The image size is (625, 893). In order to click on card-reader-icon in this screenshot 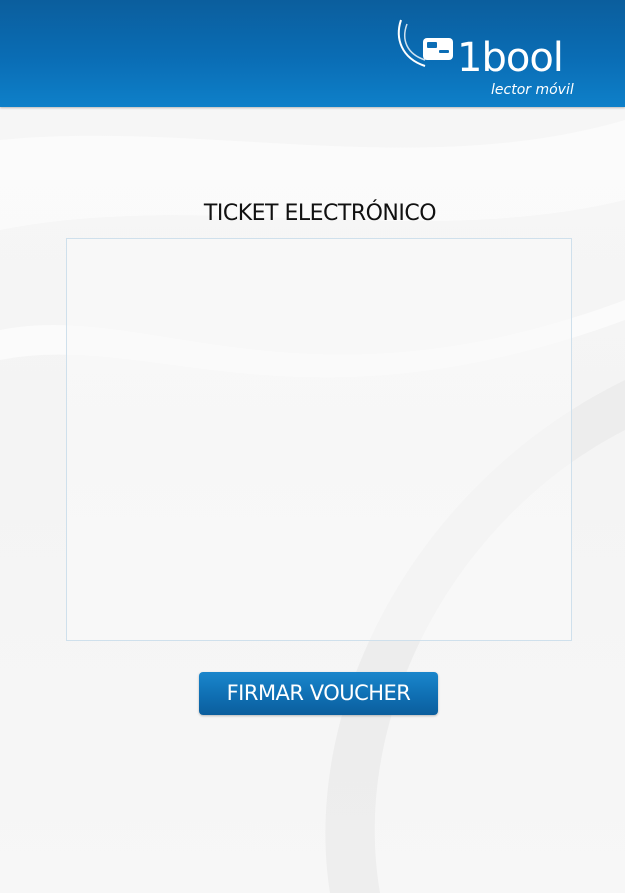, I will do `click(425, 43)`.